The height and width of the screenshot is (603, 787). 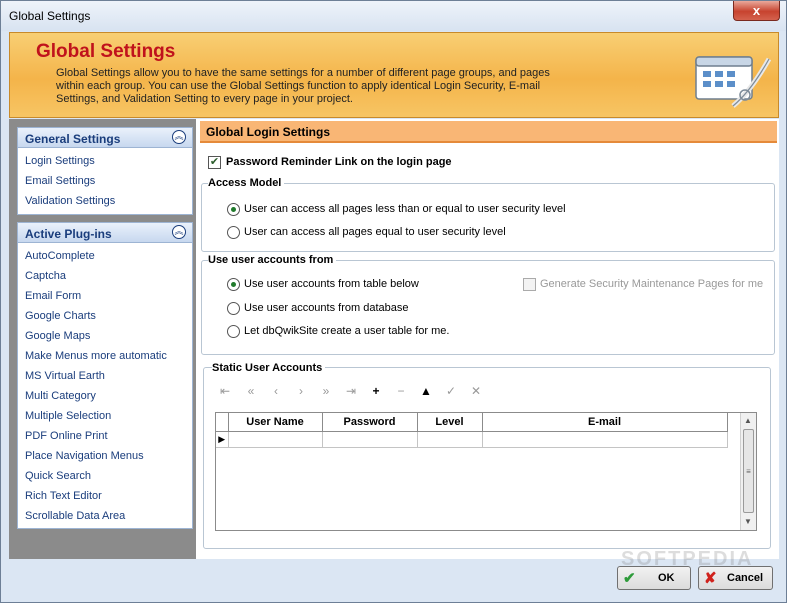 I want to click on plugin-item: Place Navigation Menus, so click(x=105, y=456).